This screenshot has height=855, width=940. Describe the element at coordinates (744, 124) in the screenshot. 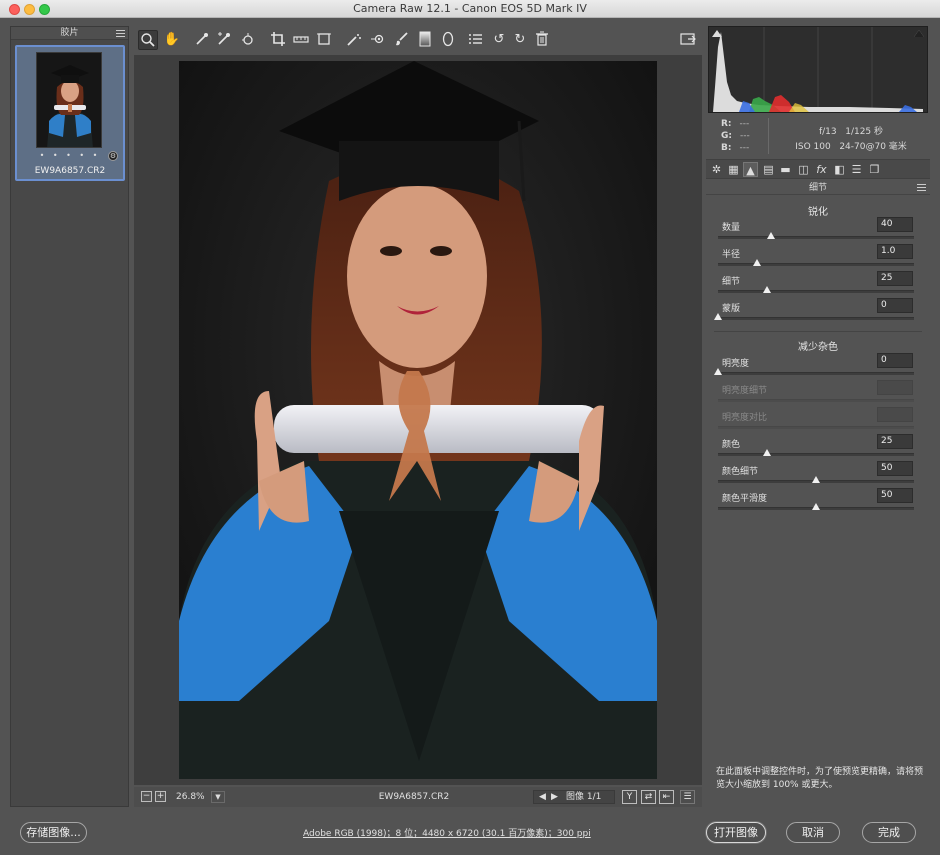

I see `r-value: ---` at that location.